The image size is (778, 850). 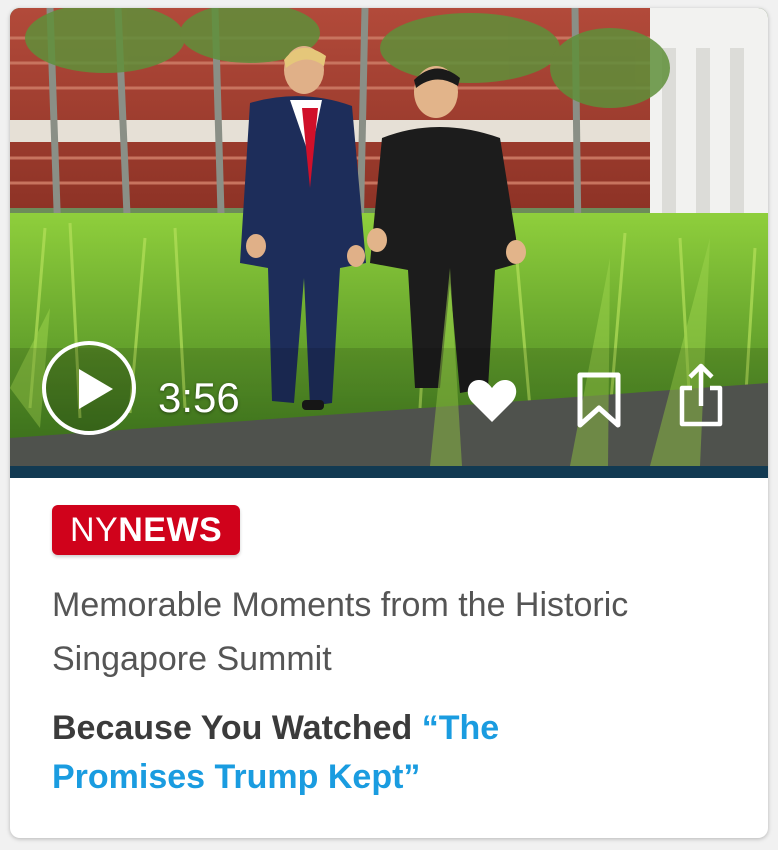 I want to click on heart-icon, so click(x=492, y=401).